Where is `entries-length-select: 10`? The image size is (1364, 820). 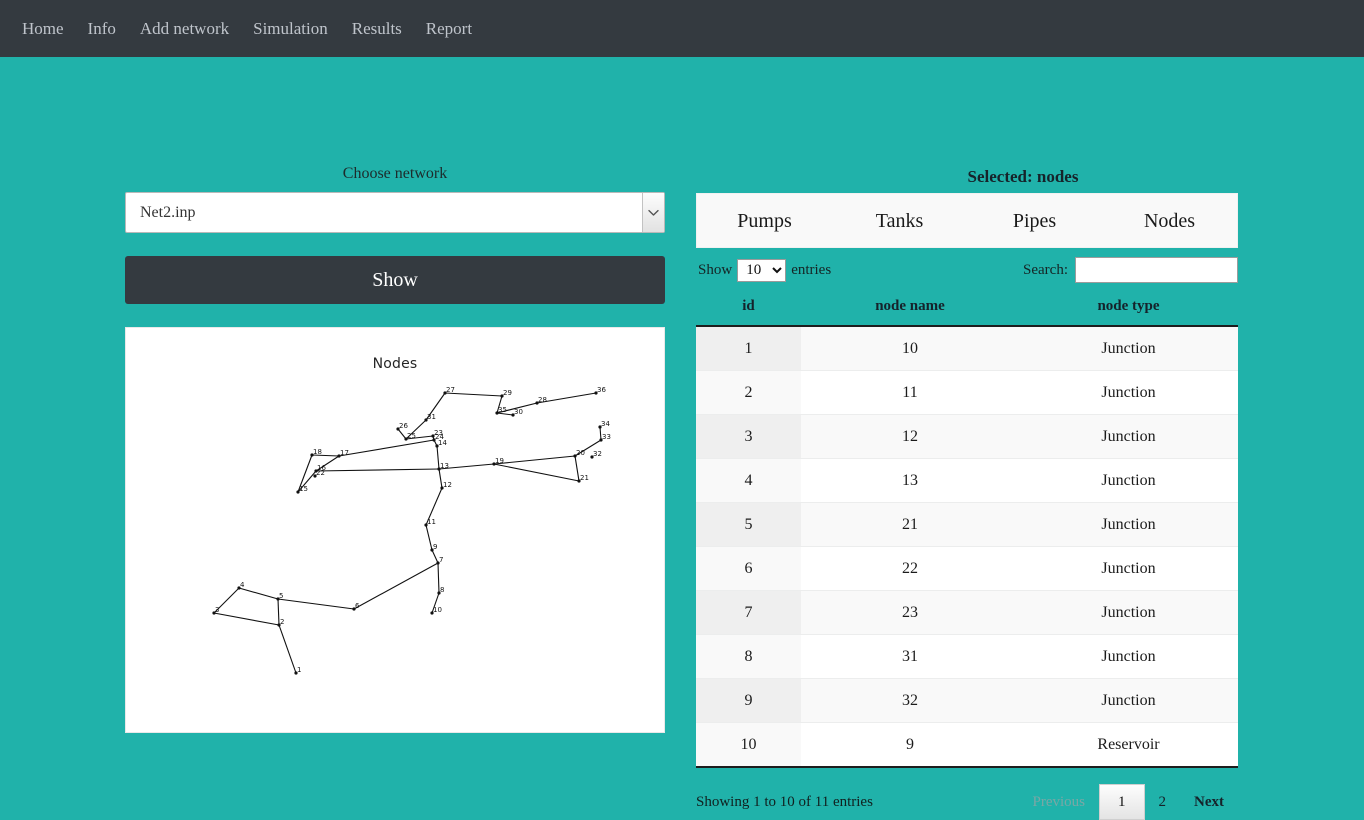
entries-length-select: 10 is located at coordinates (762, 270).